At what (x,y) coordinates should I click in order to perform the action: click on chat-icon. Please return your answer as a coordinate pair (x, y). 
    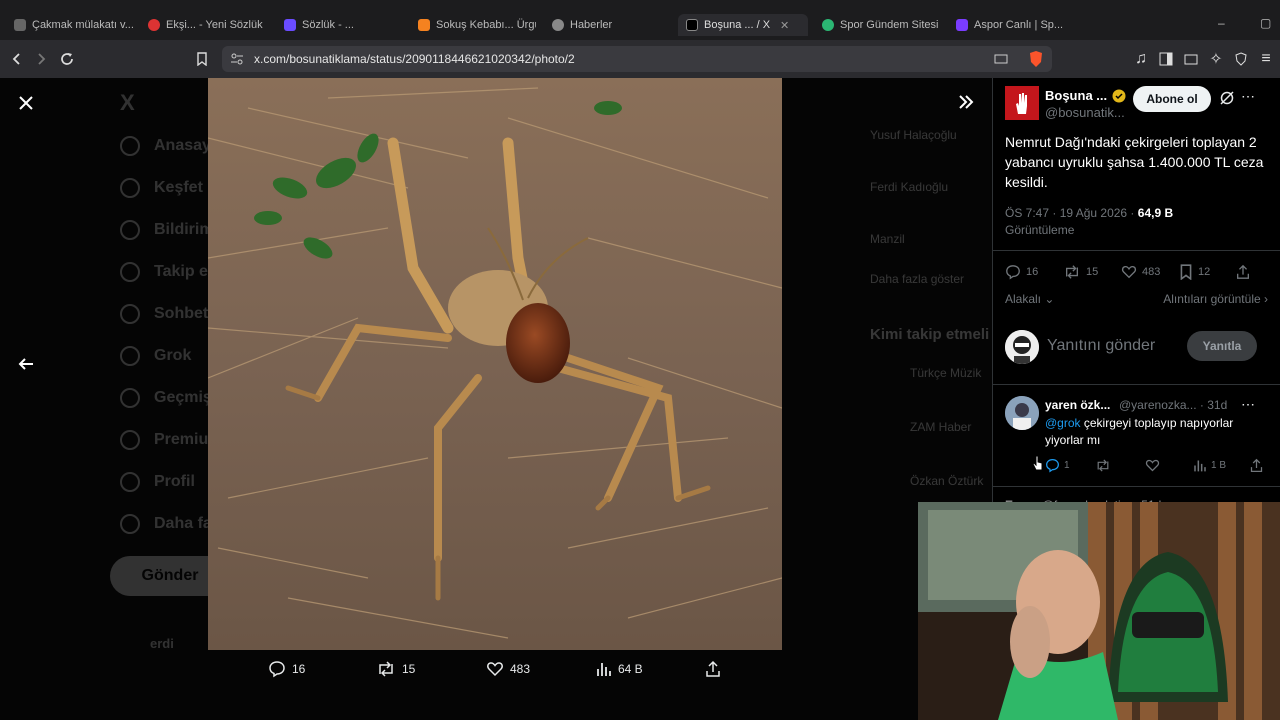
    Looking at the image, I should click on (130, 314).